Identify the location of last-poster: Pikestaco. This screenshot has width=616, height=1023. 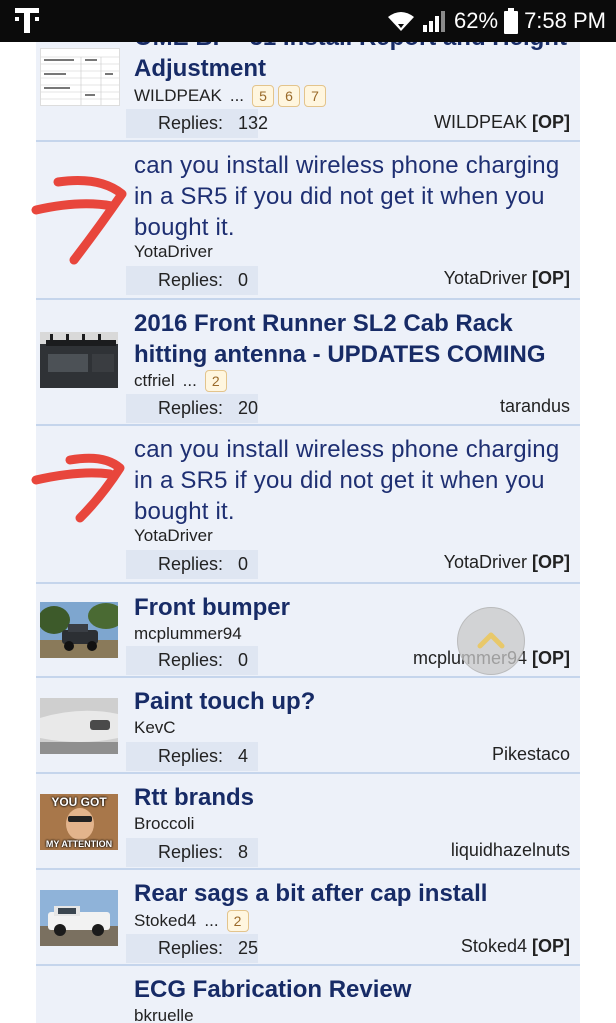
(531, 754).